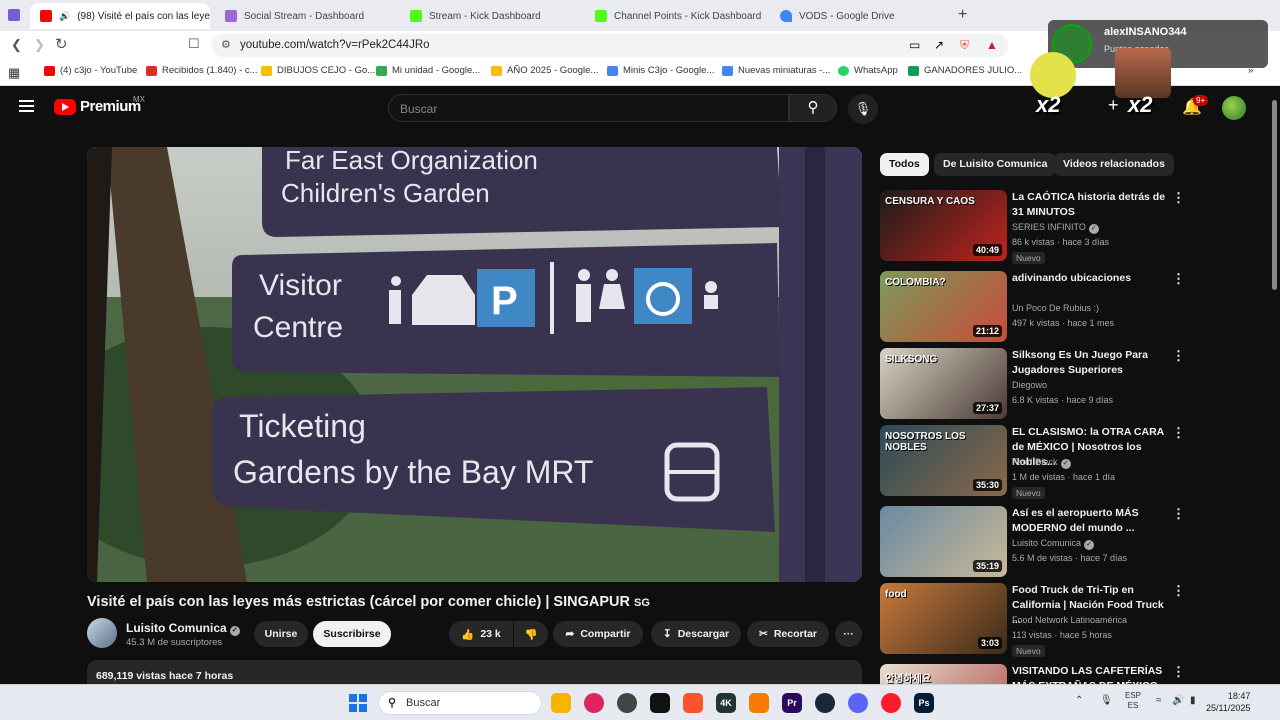 Image resolution: width=1280 pixels, height=720 pixels. What do you see at coordinates (943, 541) in the screenshot?
I see `video-thumbnail: 35:19` at bounding box center [943, 541].